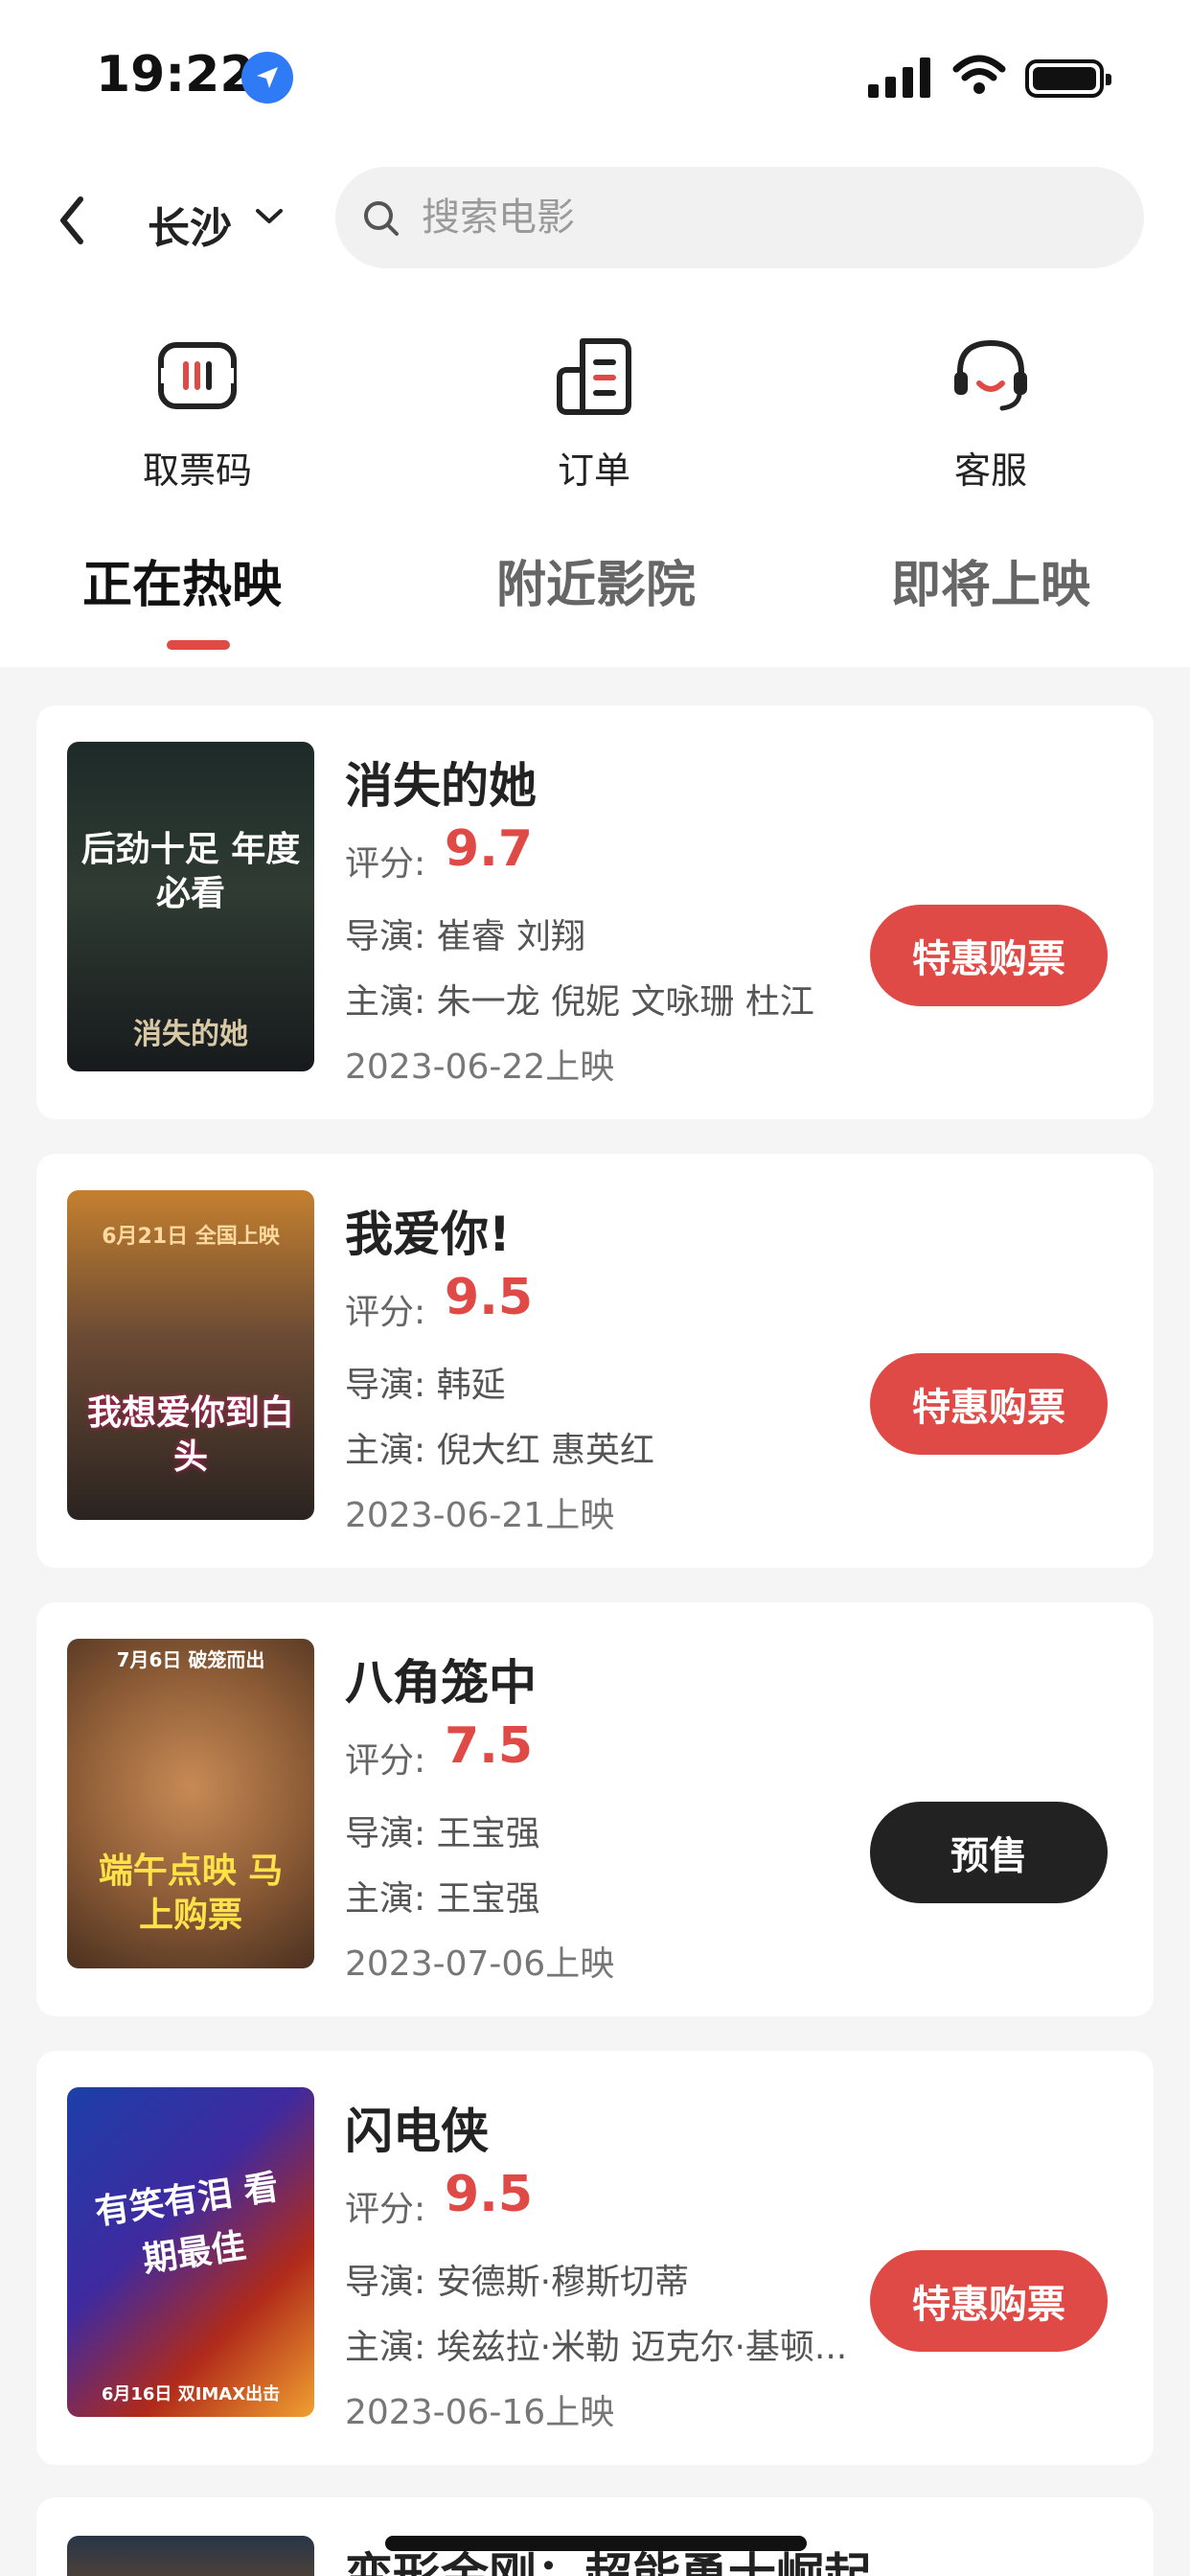  I want to click on back-chevron-icon, so click(73, 220).